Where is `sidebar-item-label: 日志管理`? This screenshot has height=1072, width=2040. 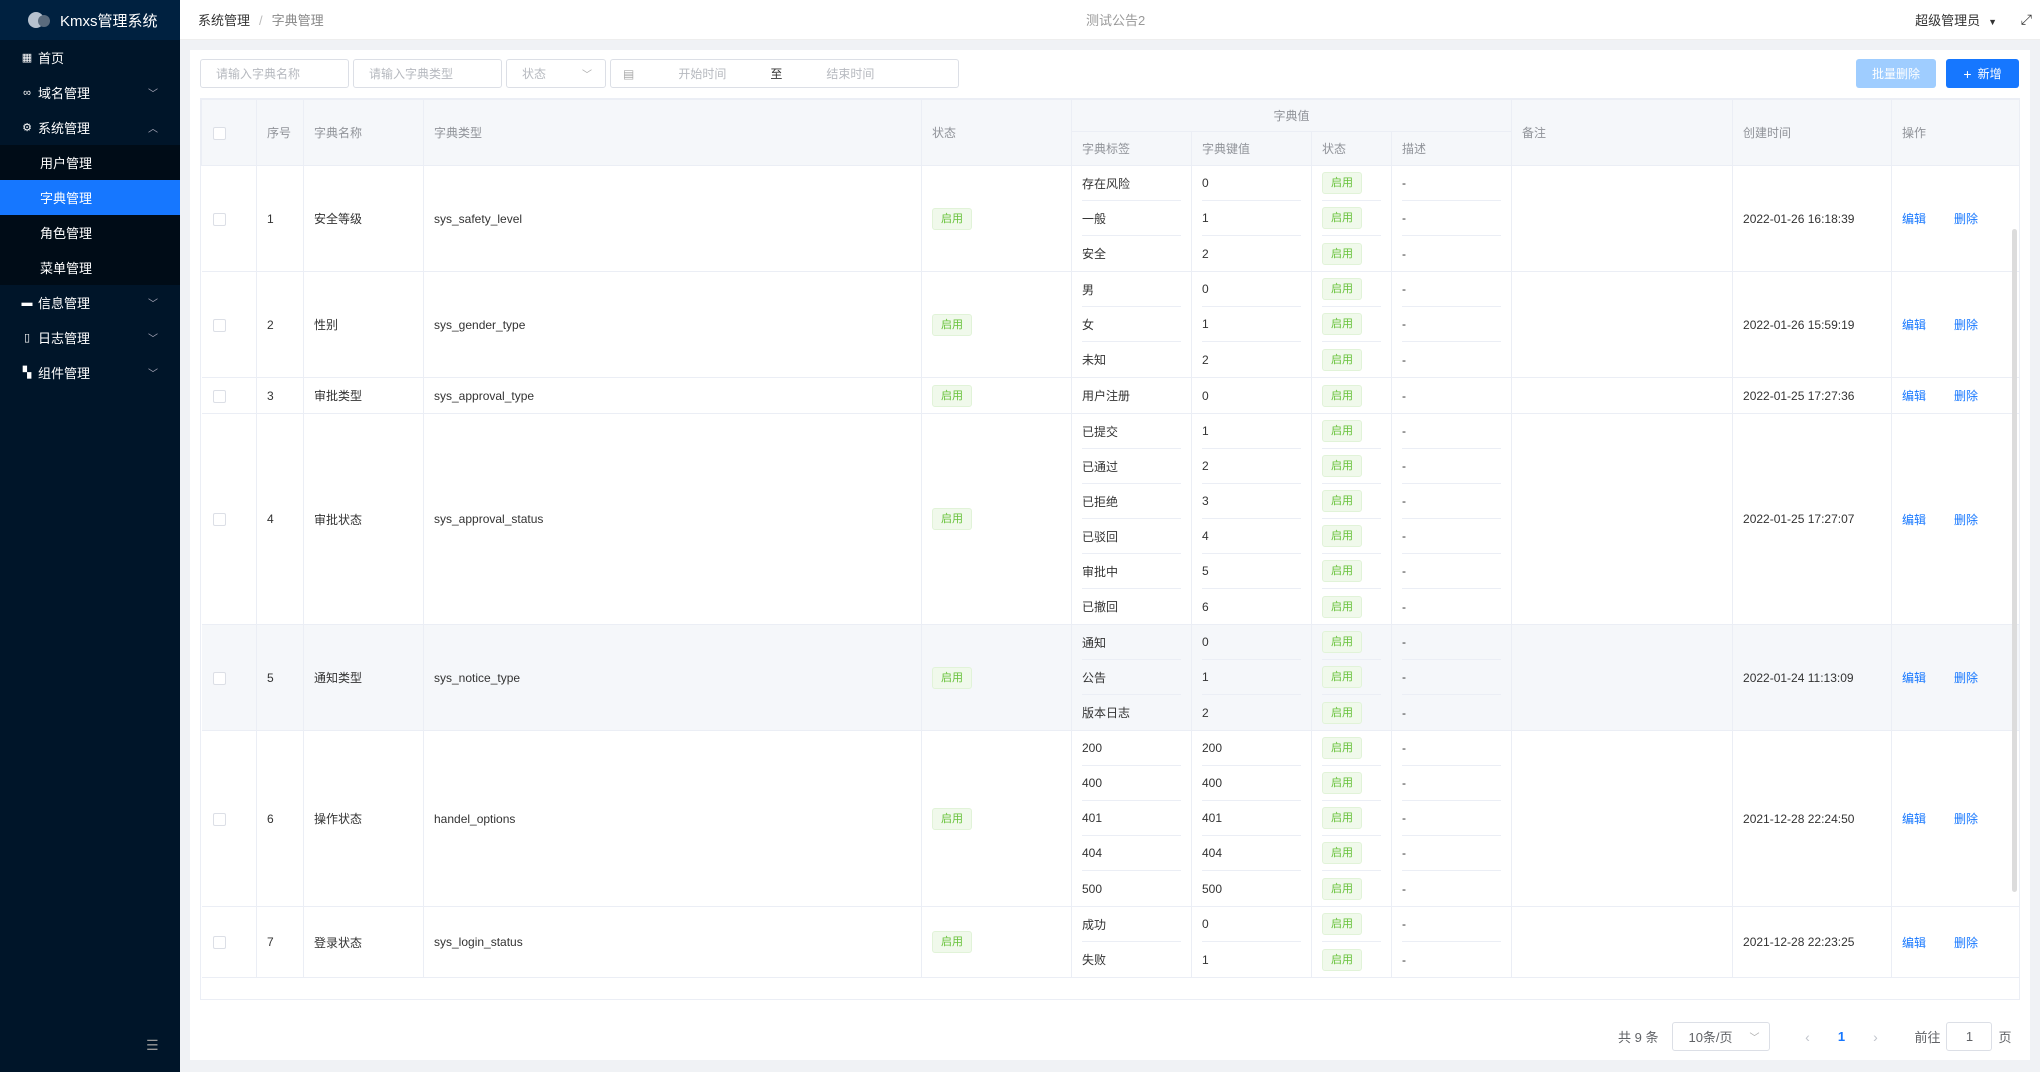 sidebar-item-label: 日志管理 is located at coordinates (64, 338).